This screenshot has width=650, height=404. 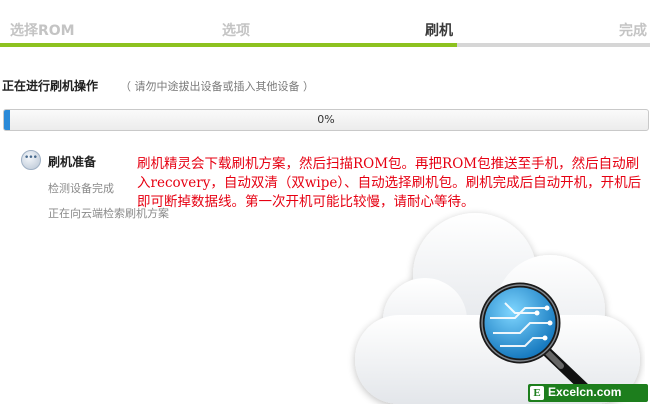 I want to click on step-track-fill, so click(x=228, y=45).